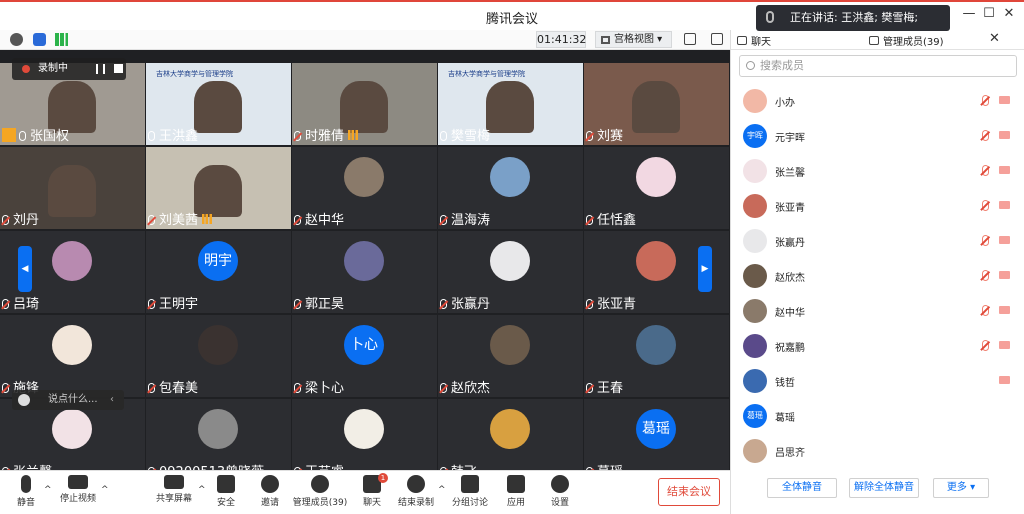 This screenshot has height=514, width=1024. I want to click on participant-tile: 09200513曾晓薇, so click(218, 440).